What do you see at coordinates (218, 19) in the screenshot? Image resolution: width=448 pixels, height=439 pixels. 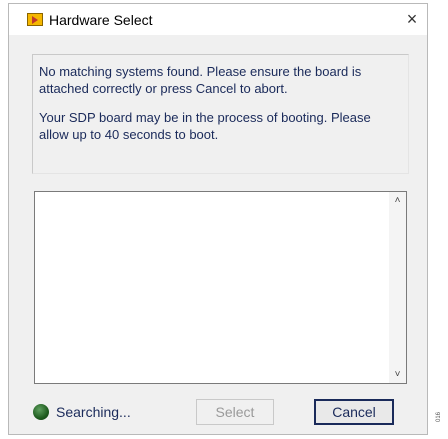 I see `title-bar: Hardware Select ×` at bounding box center [218, 19].